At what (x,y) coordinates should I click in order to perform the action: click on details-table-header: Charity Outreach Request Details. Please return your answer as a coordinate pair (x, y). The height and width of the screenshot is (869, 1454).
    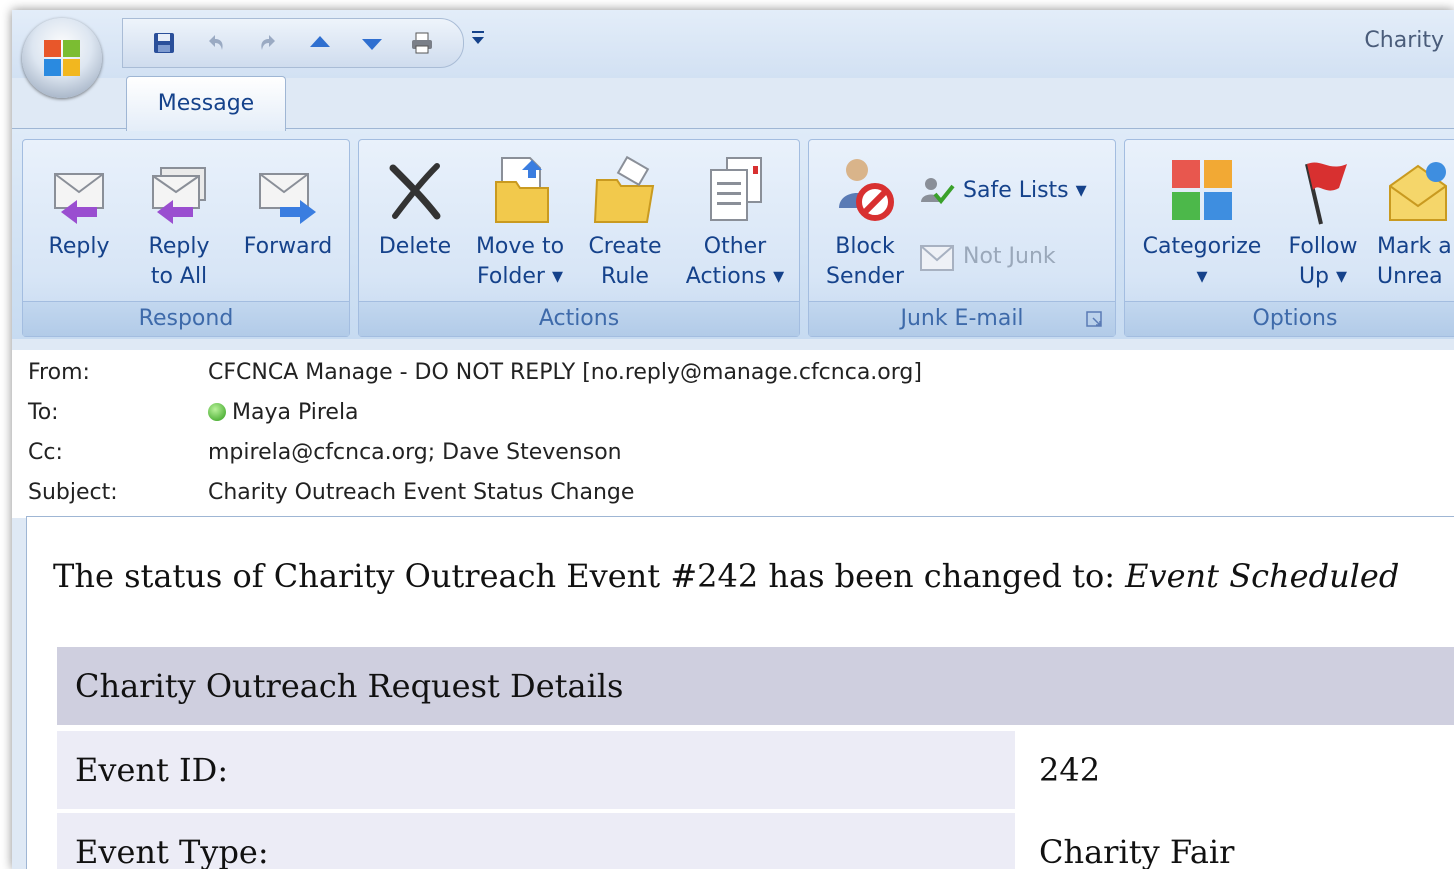
    Looking at the image, I should click on (755, 686).